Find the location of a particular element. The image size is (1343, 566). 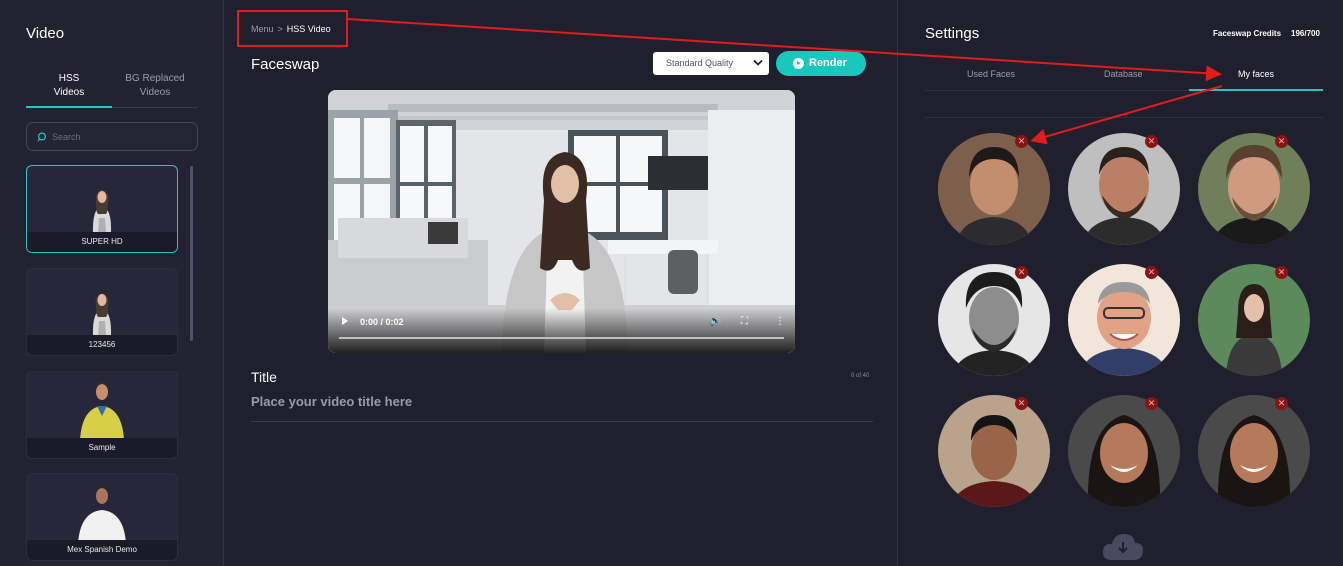

video-card-label: 123456 is located at coordinates (102, 345).